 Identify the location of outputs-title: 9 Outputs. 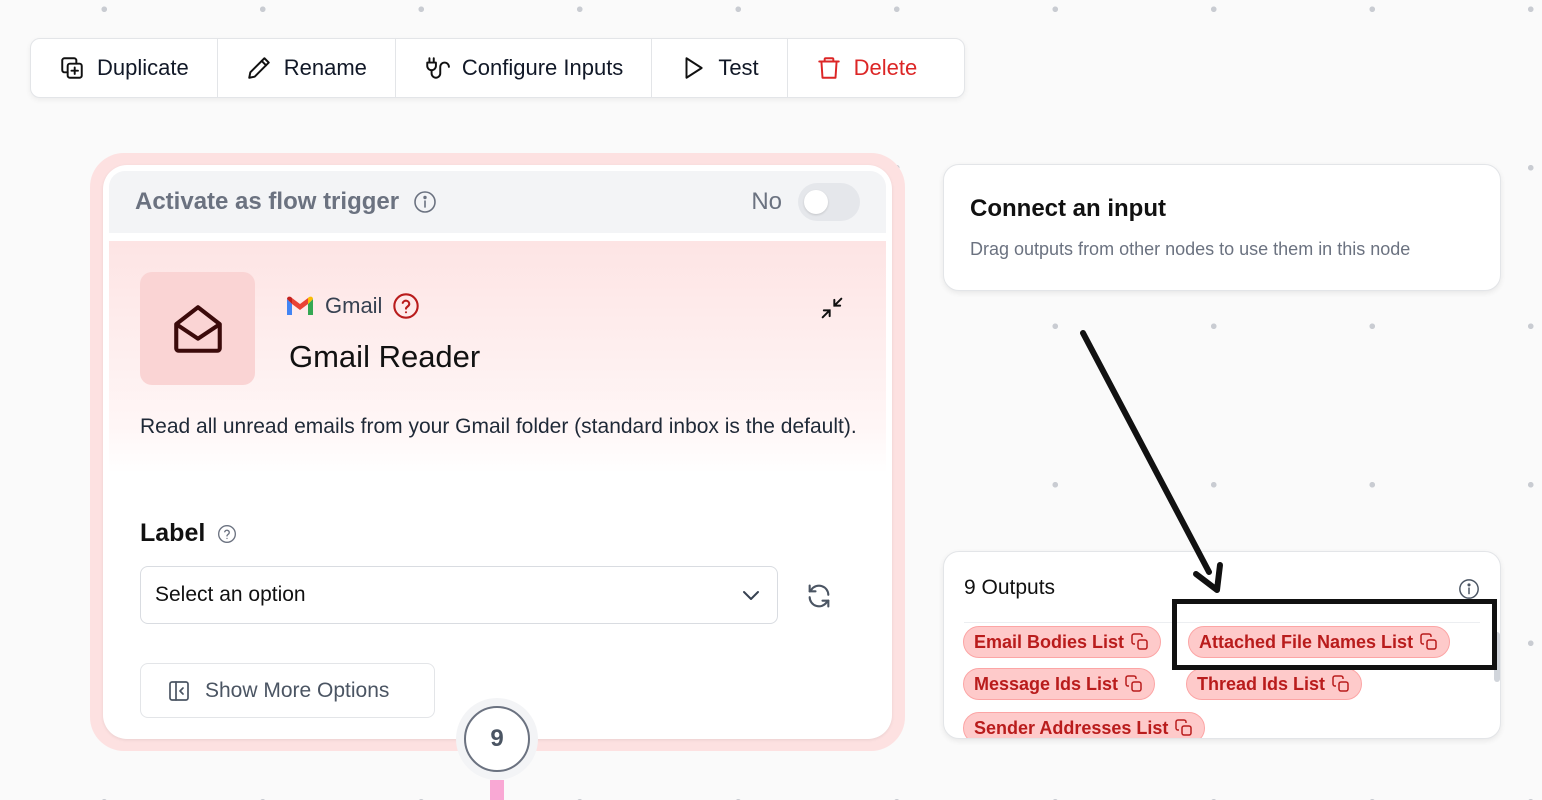
(1010, 587).